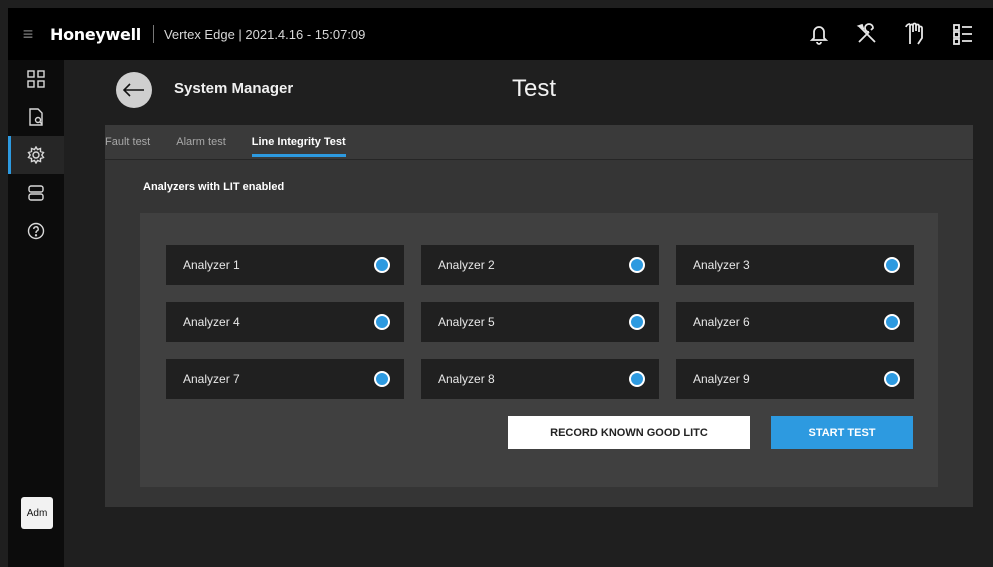 This screenshot has width=993, height=567. Describe the element at coordinates (211, 379) in the screenshot. I see `analyzer-label: Analyzer 7` at that location.